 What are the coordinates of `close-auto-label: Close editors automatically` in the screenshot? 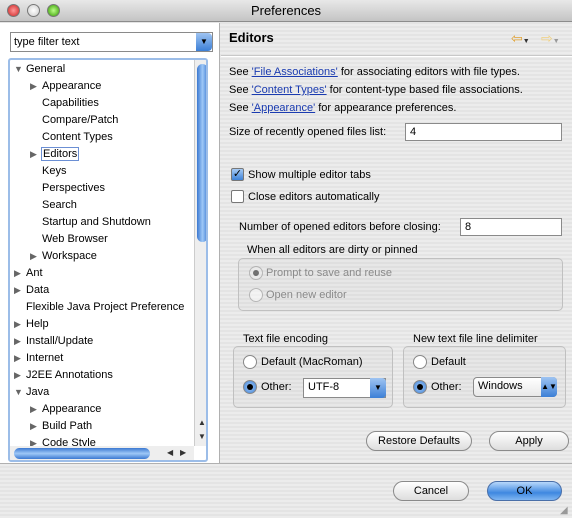 It's located at (314, 197).